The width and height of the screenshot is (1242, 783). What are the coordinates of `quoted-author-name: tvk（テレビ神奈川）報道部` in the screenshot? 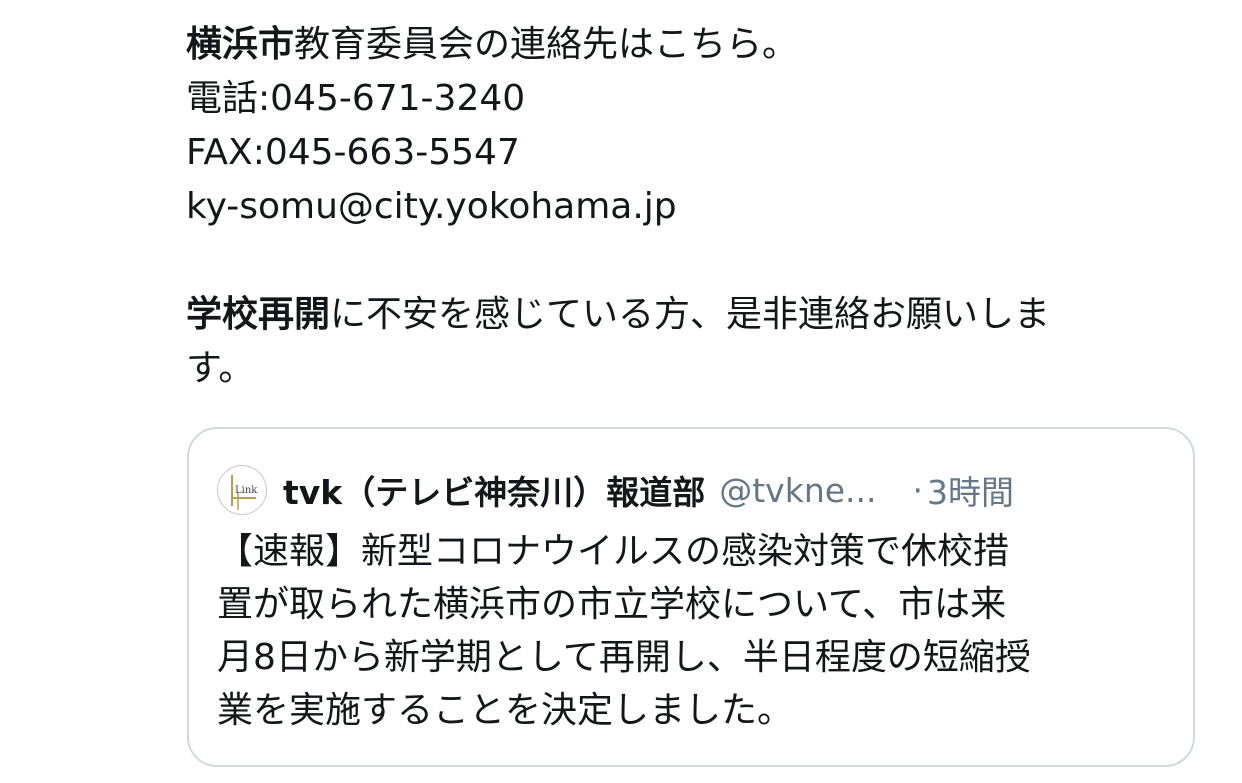 It's located at (494, 490).